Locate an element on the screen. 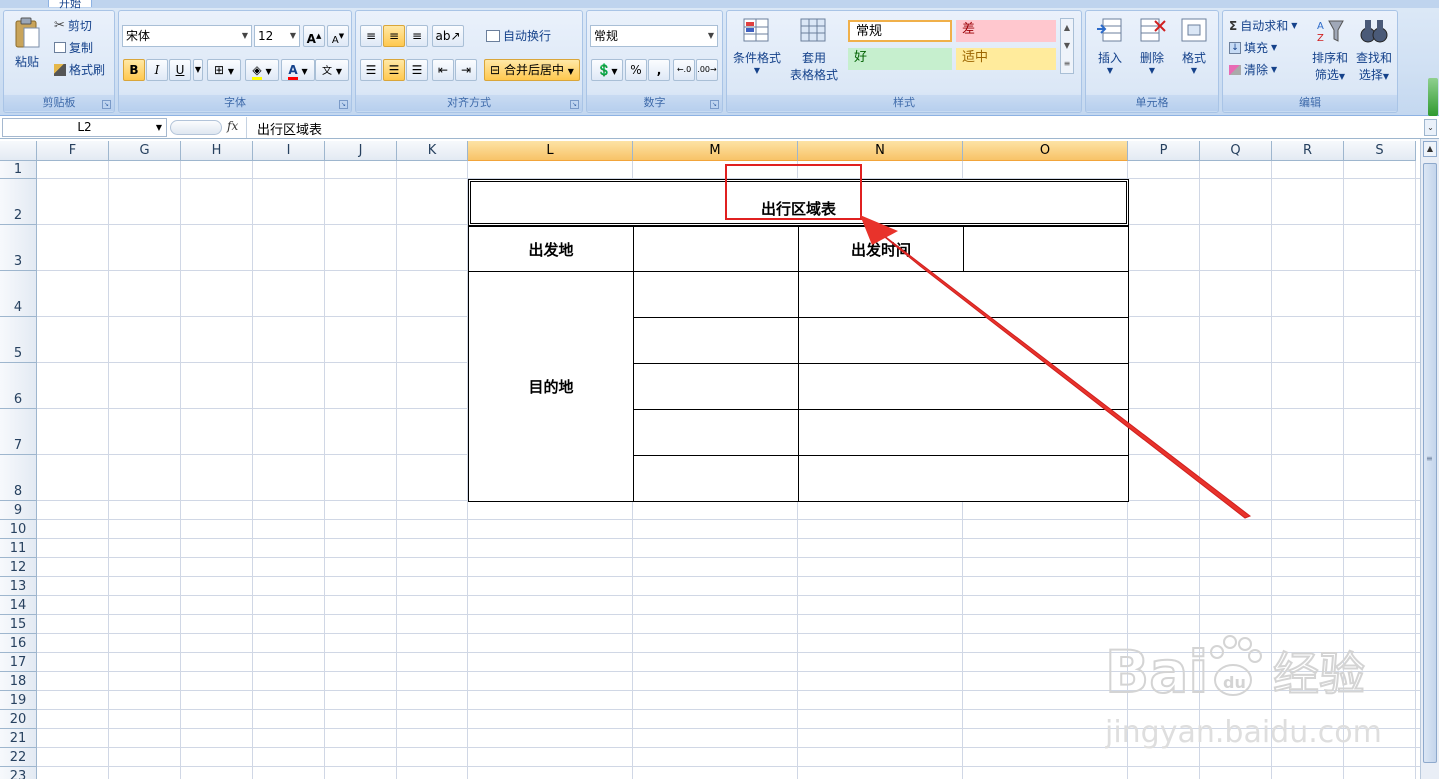 The image size is (1439, 779). cut-button: ✂ 剪切 is located at coordinates (73, 25).